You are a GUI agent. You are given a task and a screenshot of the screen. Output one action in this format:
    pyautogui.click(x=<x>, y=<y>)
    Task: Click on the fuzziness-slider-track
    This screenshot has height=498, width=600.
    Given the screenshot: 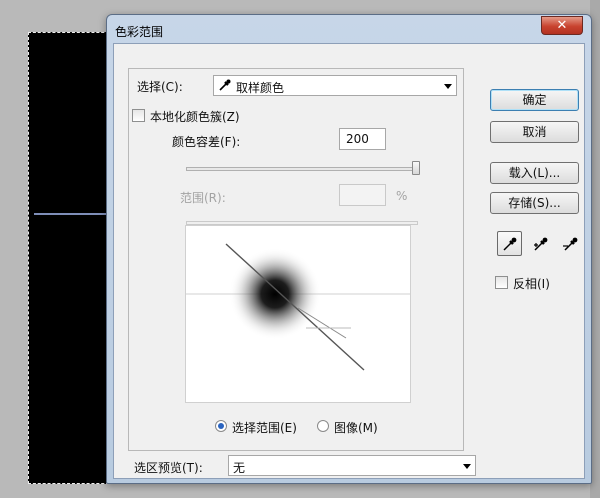 What is the action you would take?
    pyautogui.click(x=302, y=169)
    